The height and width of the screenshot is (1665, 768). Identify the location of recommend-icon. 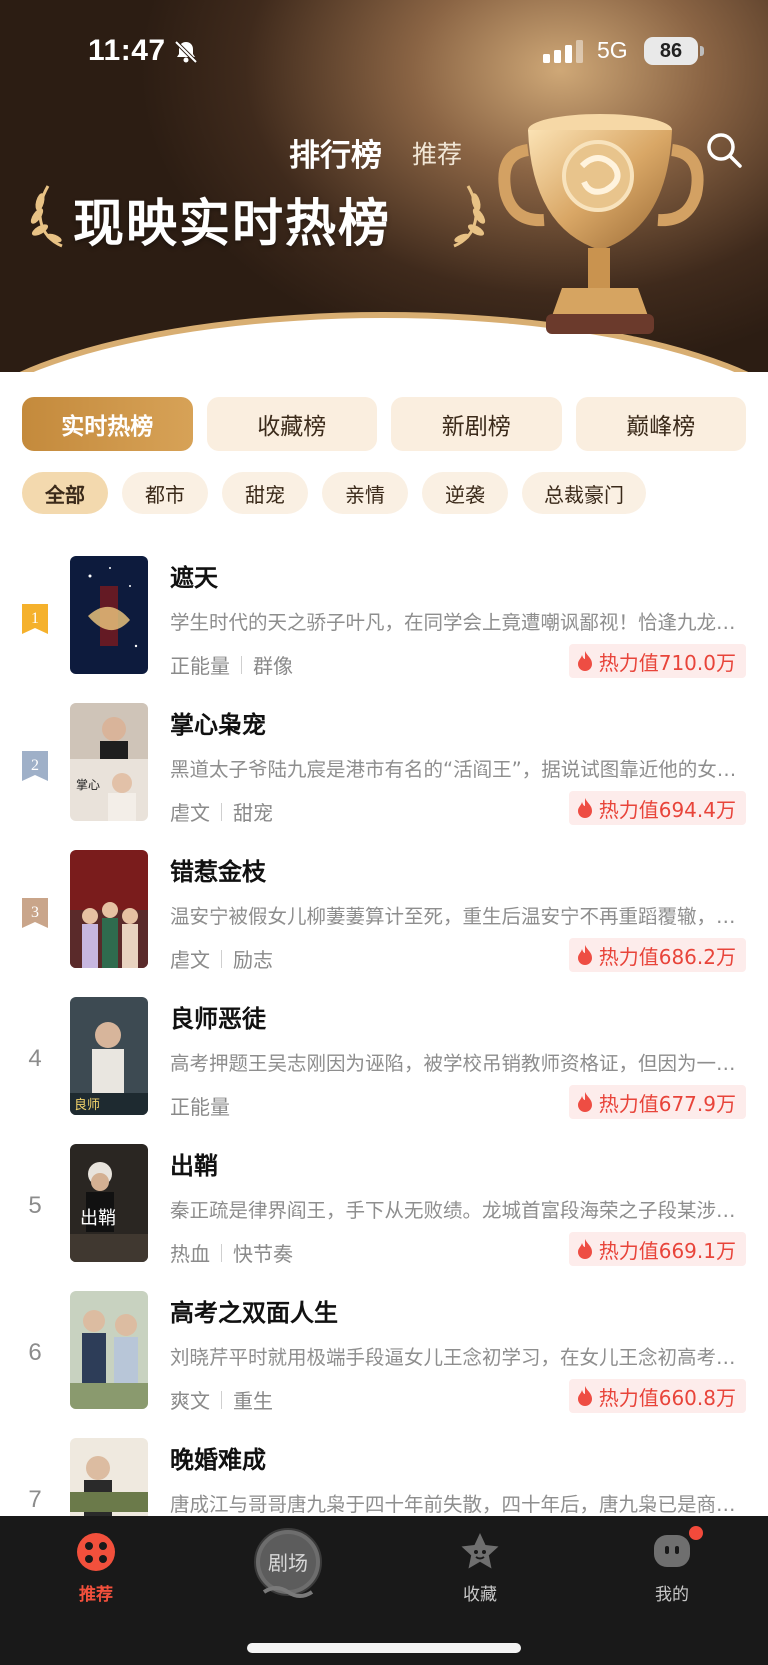
(96, 1552).